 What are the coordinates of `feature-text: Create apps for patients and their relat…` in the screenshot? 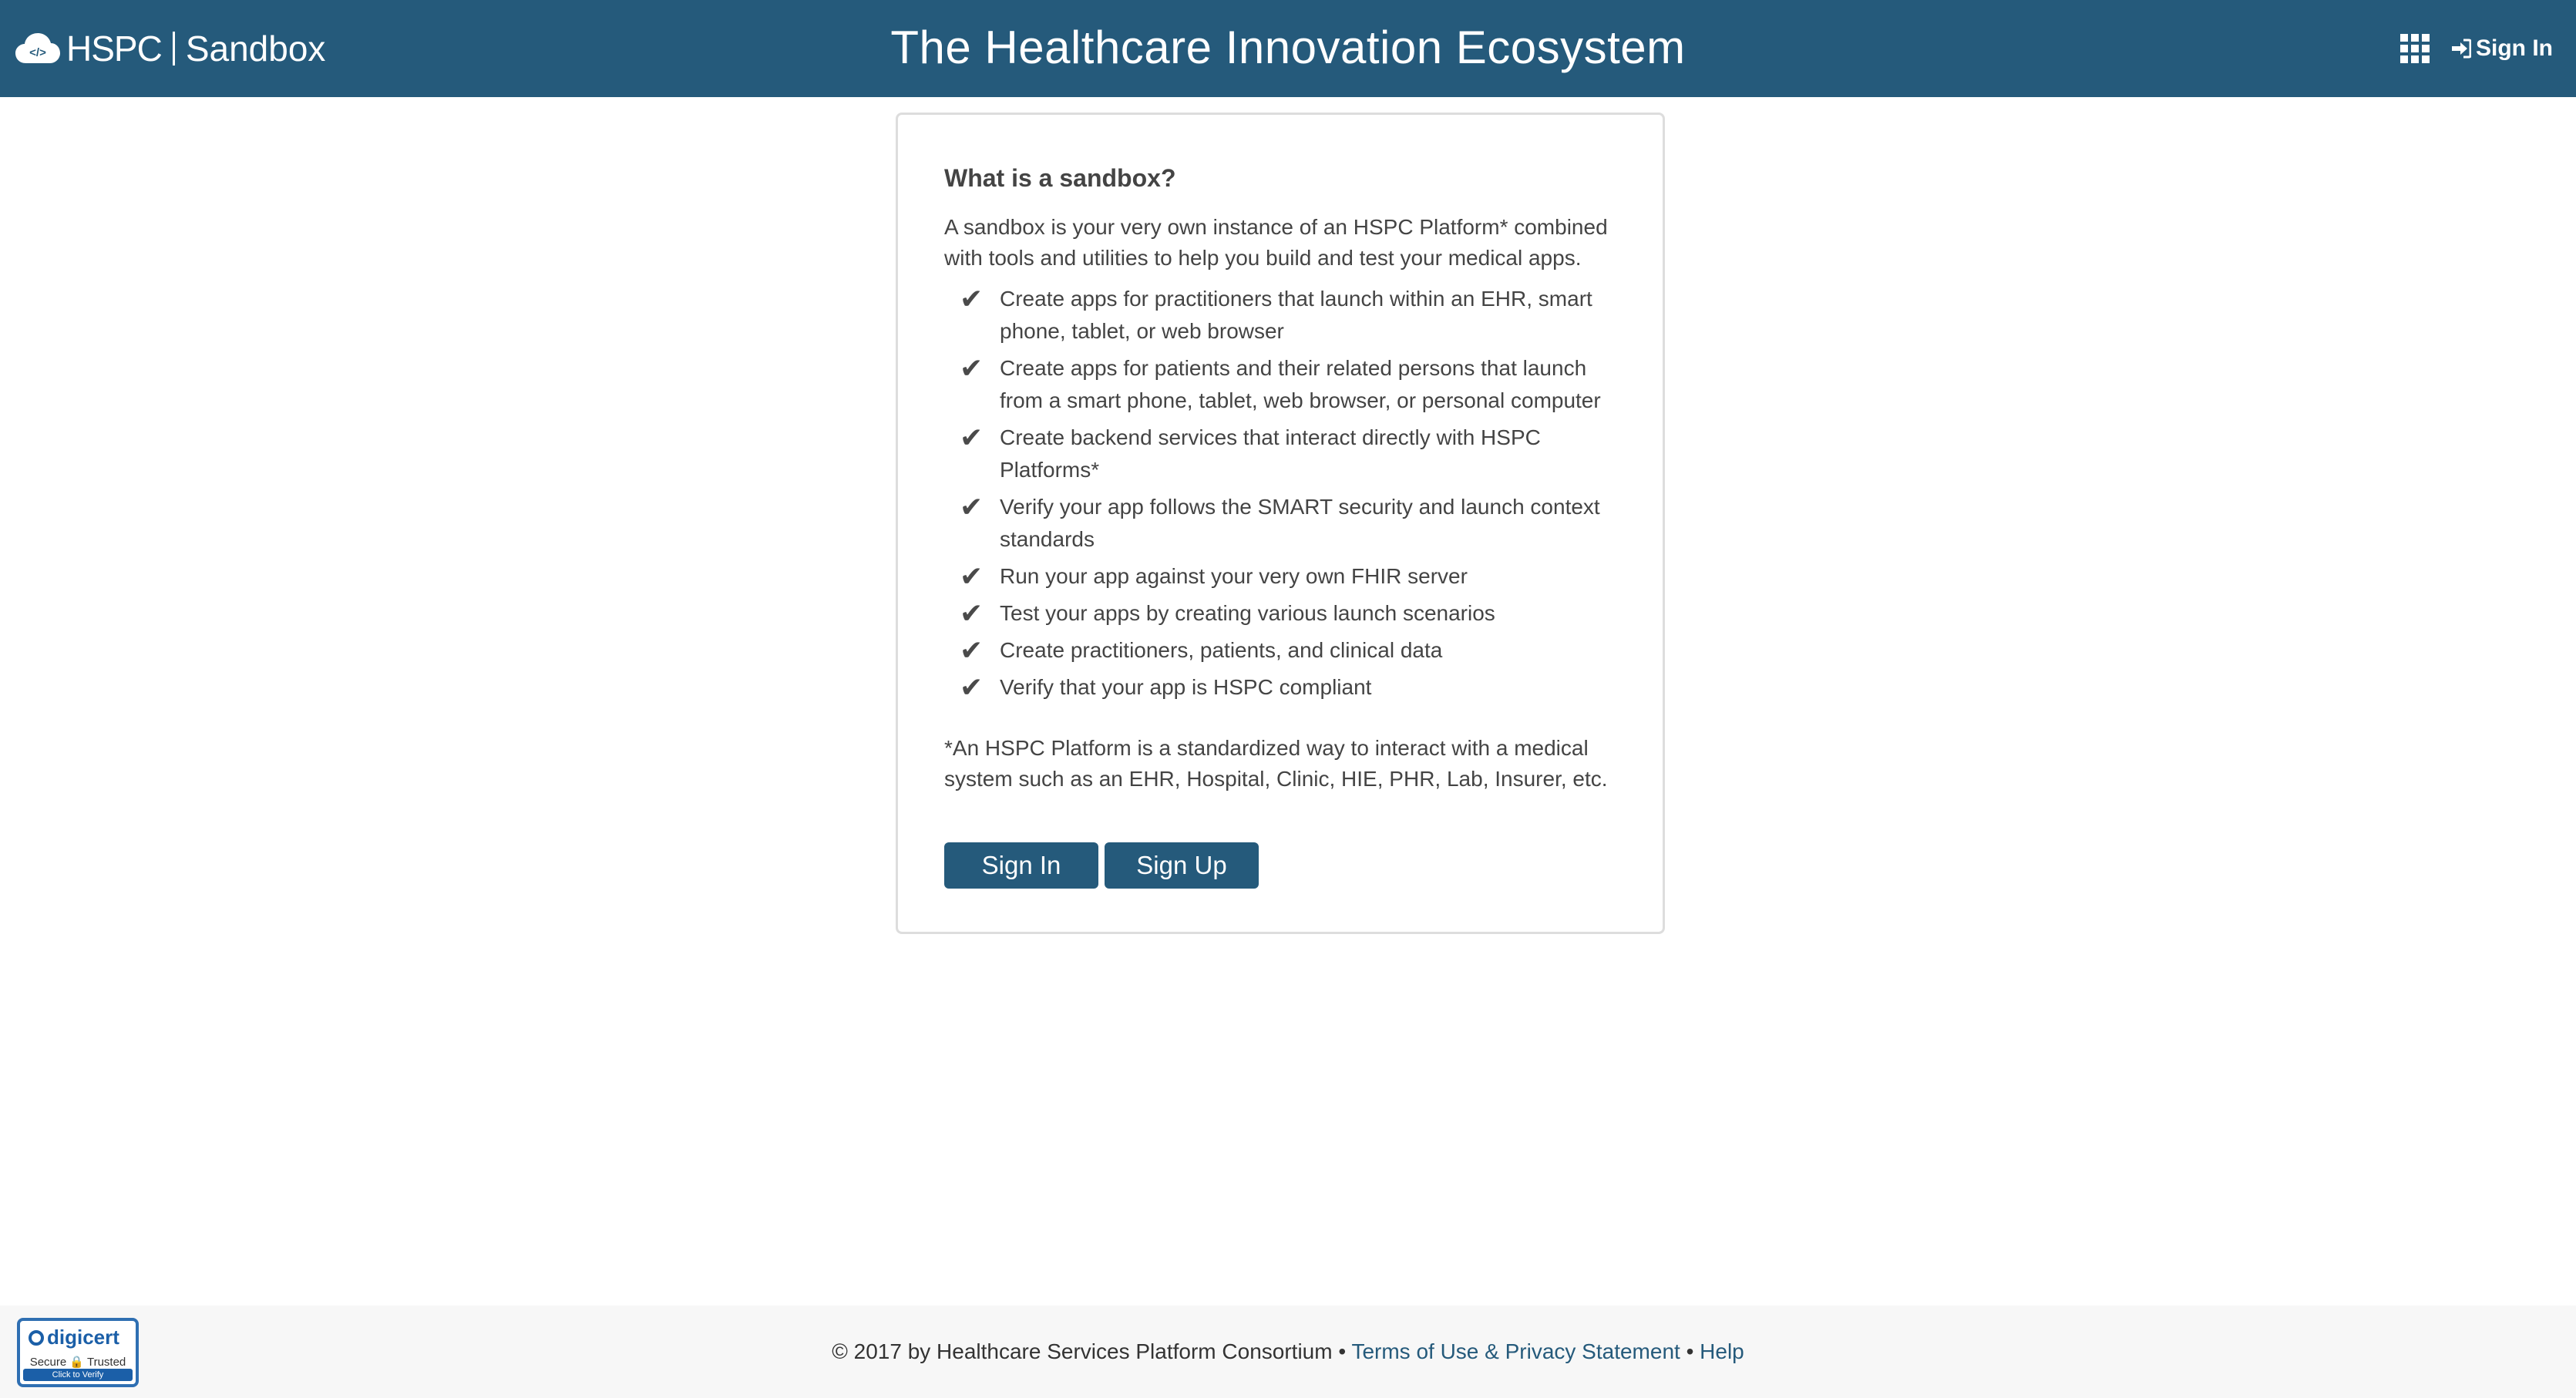 It's located at (1300, 384).